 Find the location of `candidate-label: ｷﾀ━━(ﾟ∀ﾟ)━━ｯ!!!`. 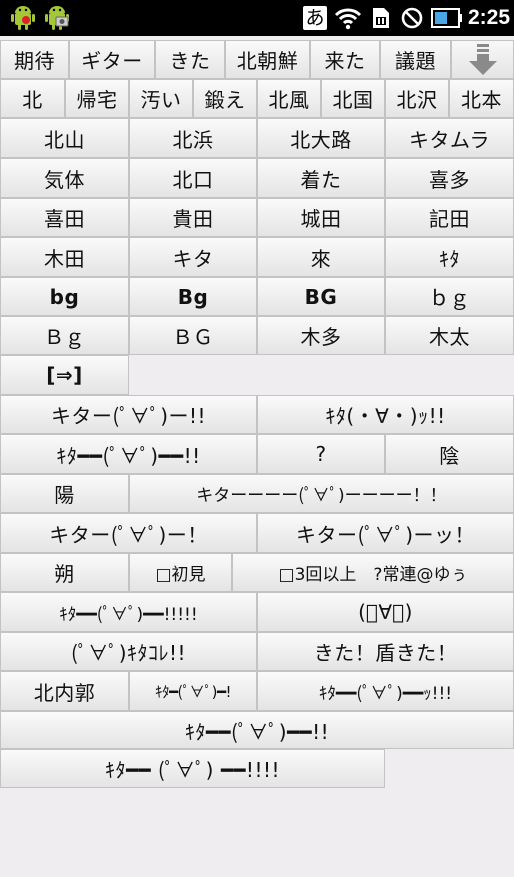

candidate-label: ｷﾀ━━(ﾟ∀ﾟ)━━ｯ!!! is located at coordinates (385, 693).